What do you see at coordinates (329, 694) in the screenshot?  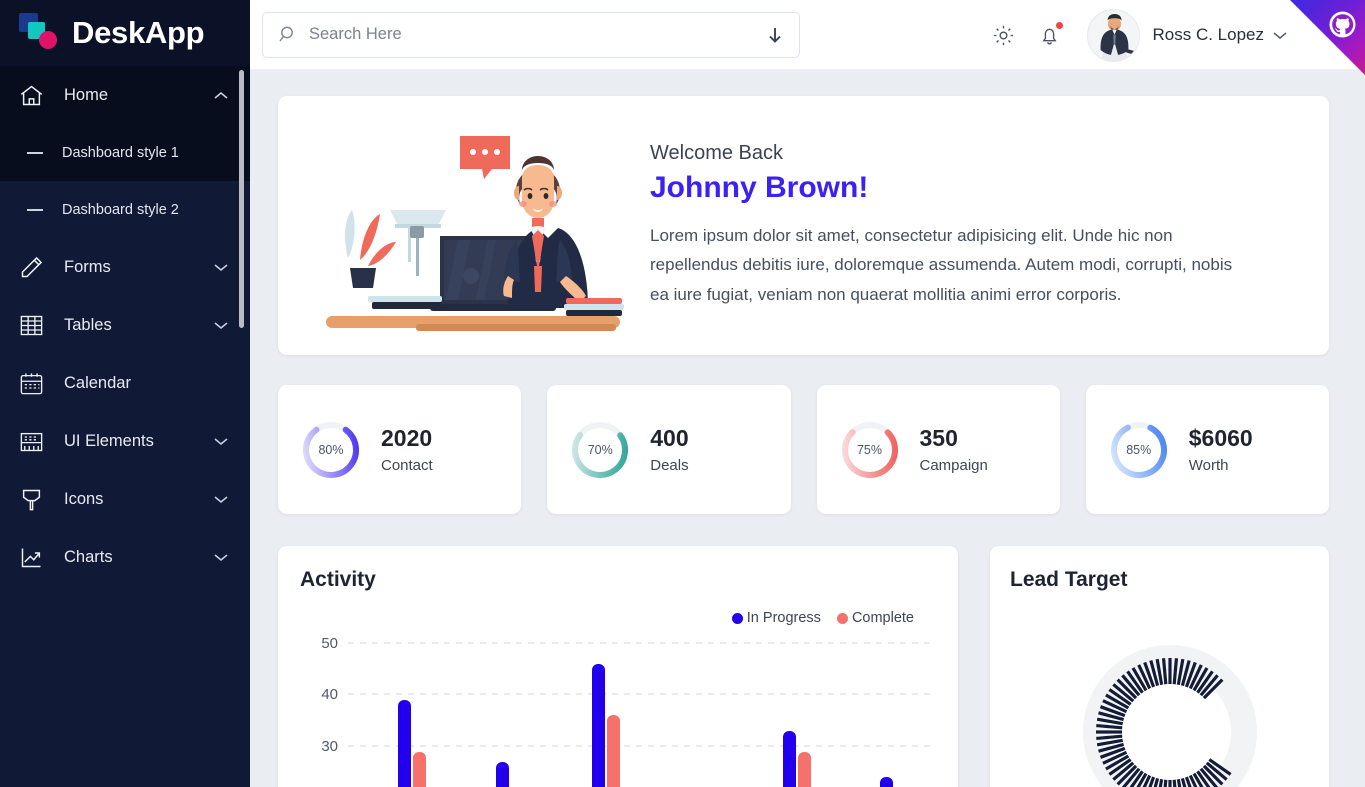 I see `y-tick-40: 40` at bounding box center [329, 694].